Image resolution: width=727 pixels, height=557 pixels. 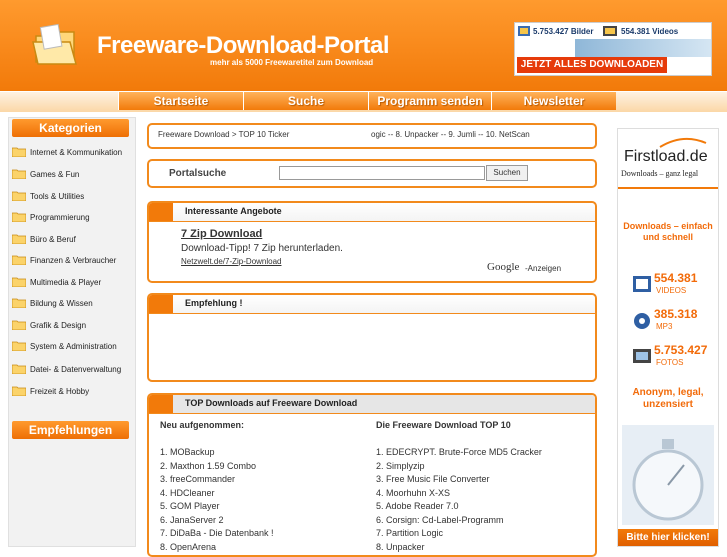 I want to click on ad-slogan: Downloads – einfach und schnell, so click(x=668, y=231).